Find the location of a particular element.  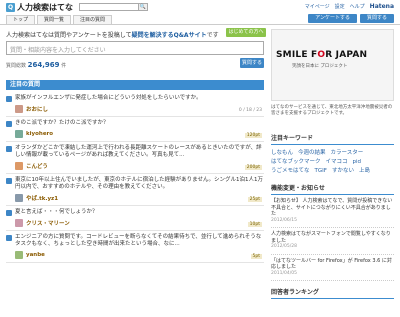

intro-text-bold: 疑問を解決するQ&Aサイト is located at coordinates (169, 35).